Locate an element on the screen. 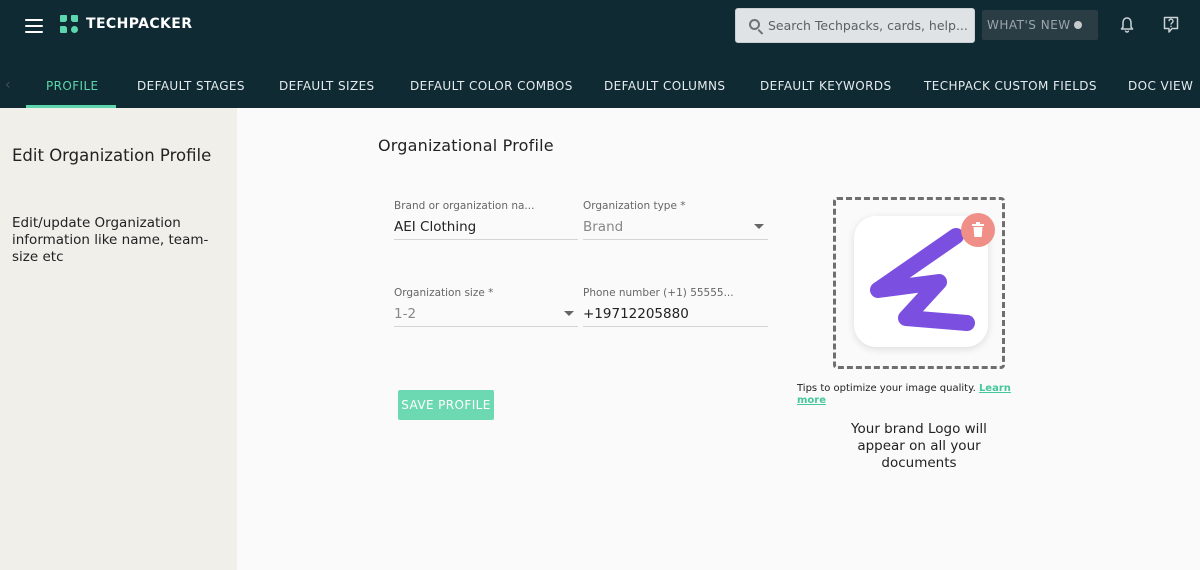 This screenshot has width=1200, height=570. phone-field: Phone number (+1) 55555... +19712205880 is located at coordinates (675, 307).